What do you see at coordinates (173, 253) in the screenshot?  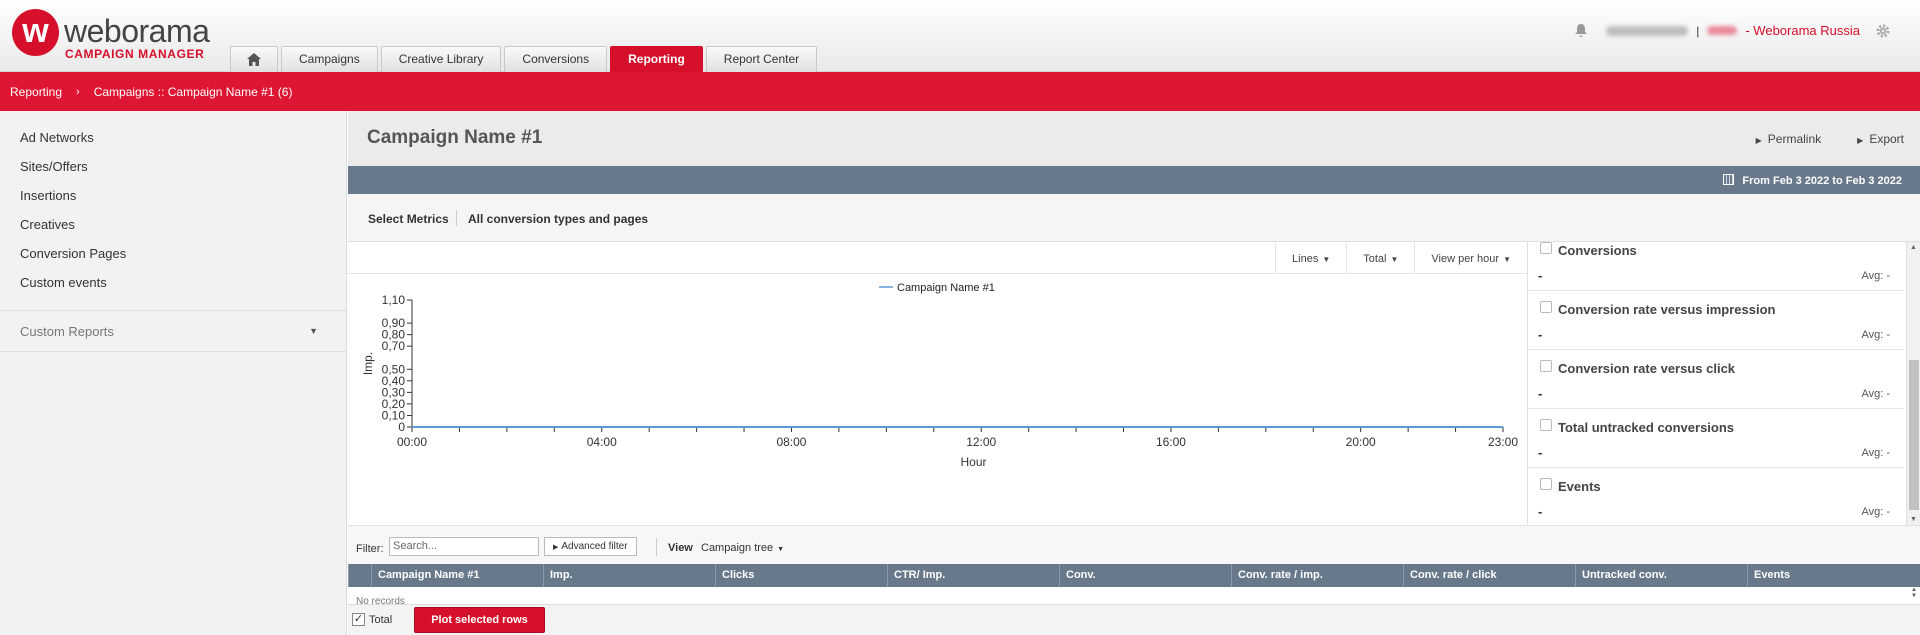 I see `sidebar-item-conversion-pages: Conversion Pages` at bounding box center [173, 253].